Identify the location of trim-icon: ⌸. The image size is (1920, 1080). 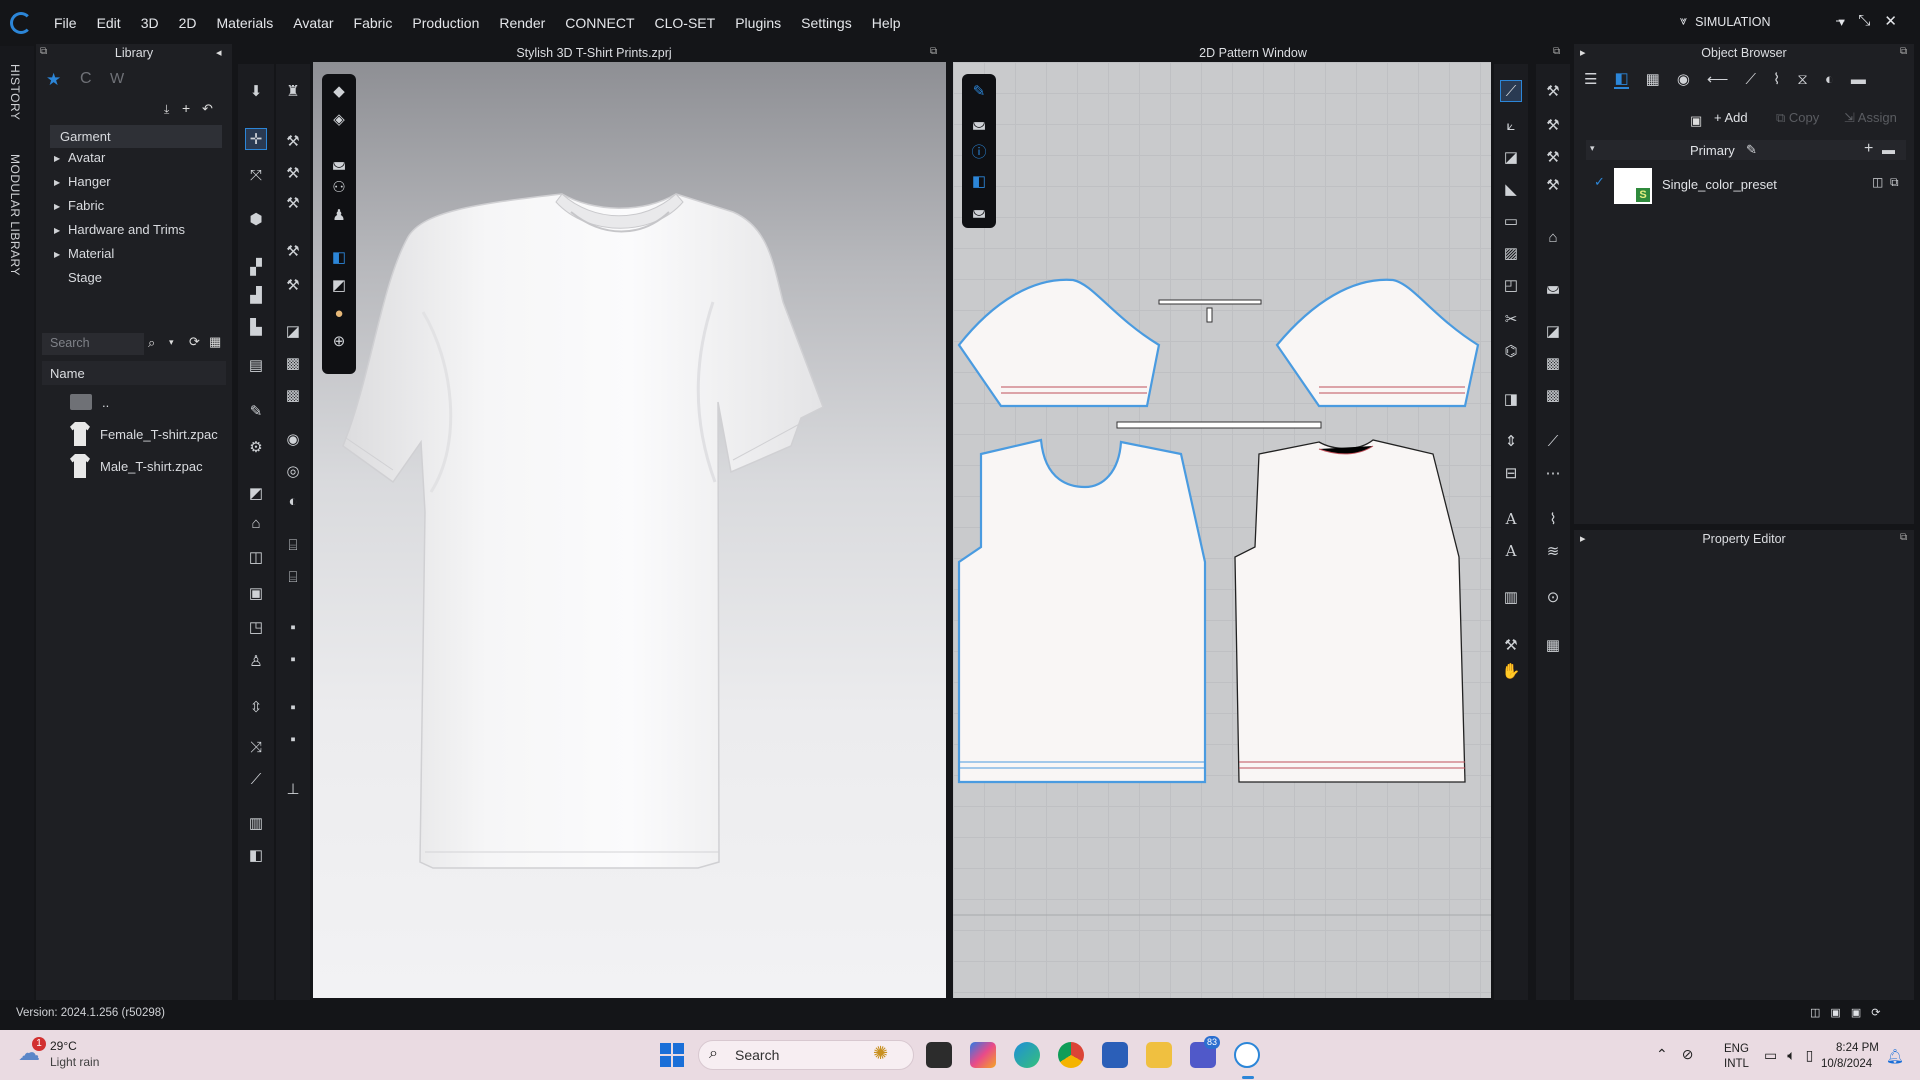
(293, 545).